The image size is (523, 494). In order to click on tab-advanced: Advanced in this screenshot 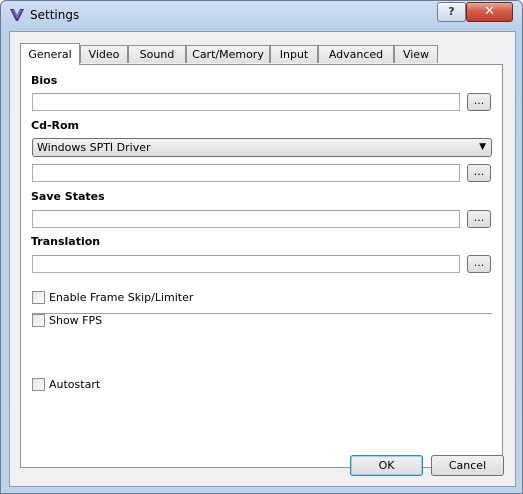, I will do `click(356, 54)`.